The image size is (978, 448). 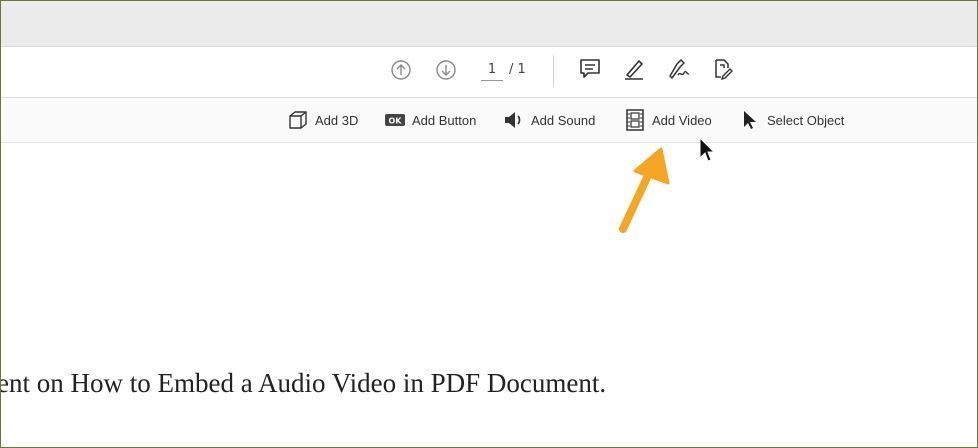 I want to click on add-video-button: Add Video, so click(x=668, y=120).